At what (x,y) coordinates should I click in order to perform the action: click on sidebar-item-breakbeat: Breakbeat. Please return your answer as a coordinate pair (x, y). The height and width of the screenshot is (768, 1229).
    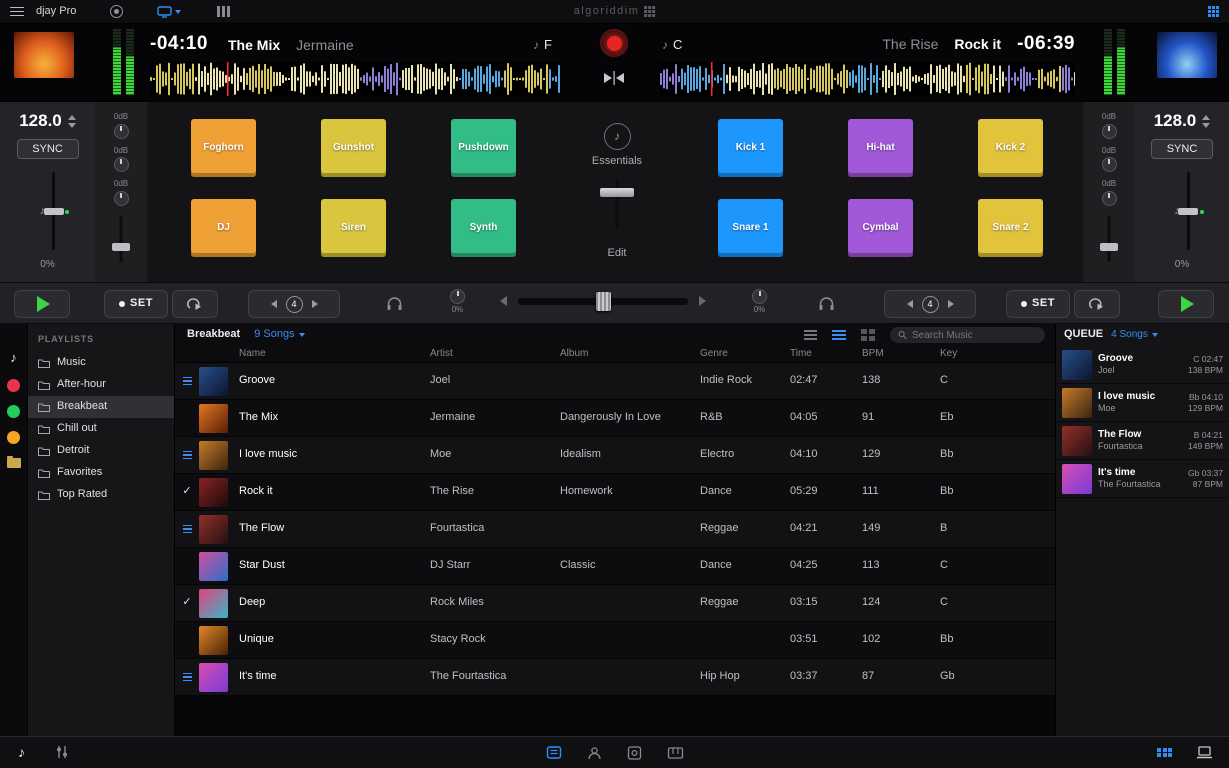
    Looking at the image, I should click on (101, 406).